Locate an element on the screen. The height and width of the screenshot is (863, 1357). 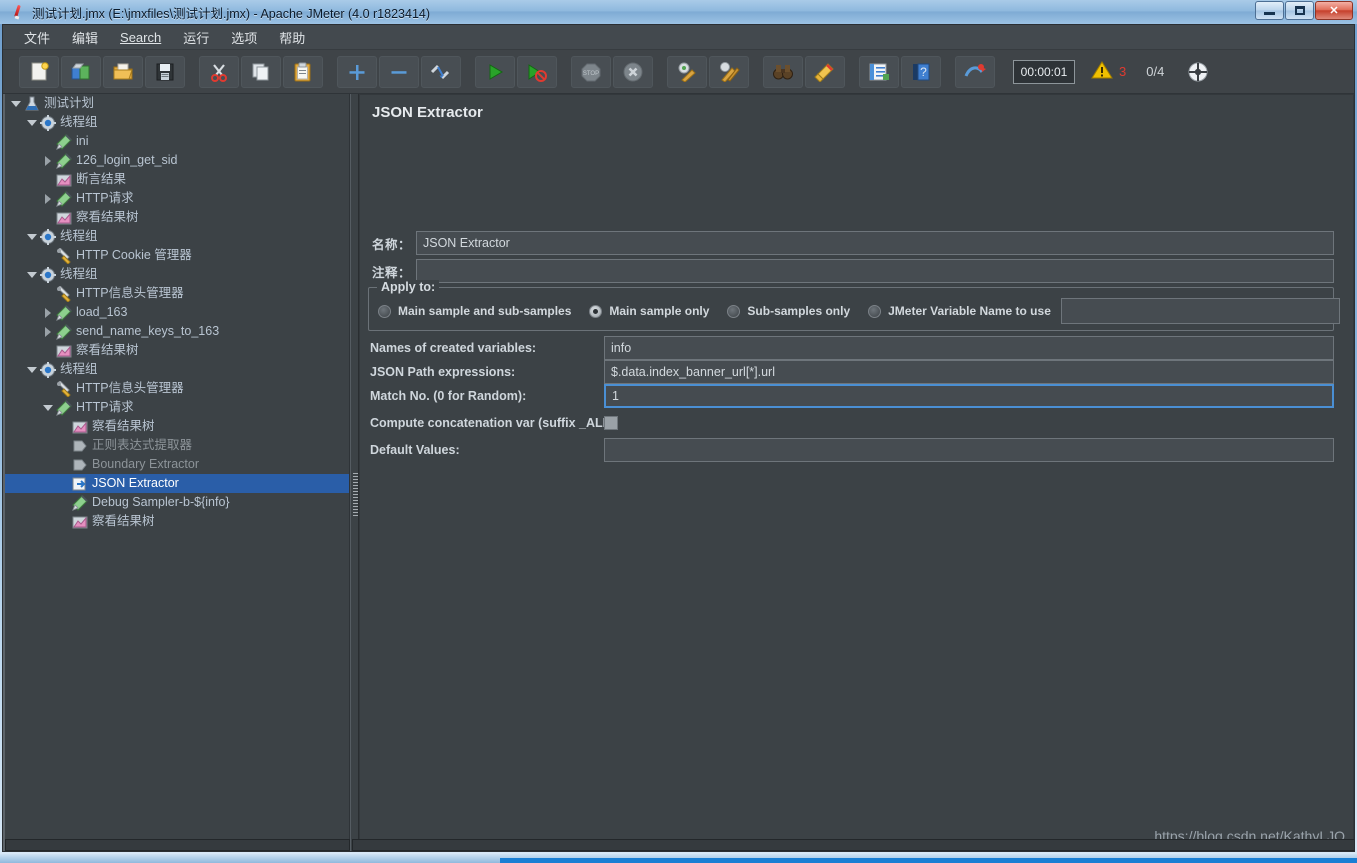
tree-node-label: HTTP信息头管理器 is located at coordinates (130, 293).